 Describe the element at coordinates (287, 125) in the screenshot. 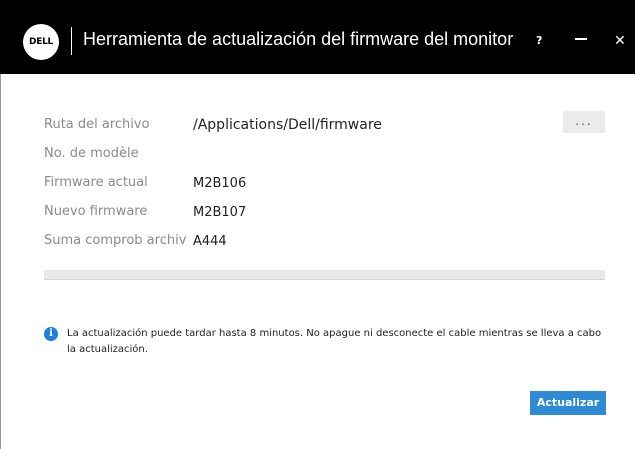

I see `file-path-value: /Applications/Dell/firmware` at that location.